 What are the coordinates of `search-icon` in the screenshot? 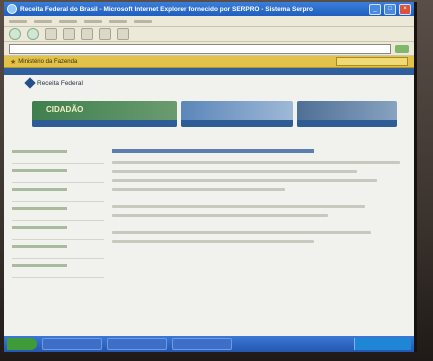 It's located at (105, 34).